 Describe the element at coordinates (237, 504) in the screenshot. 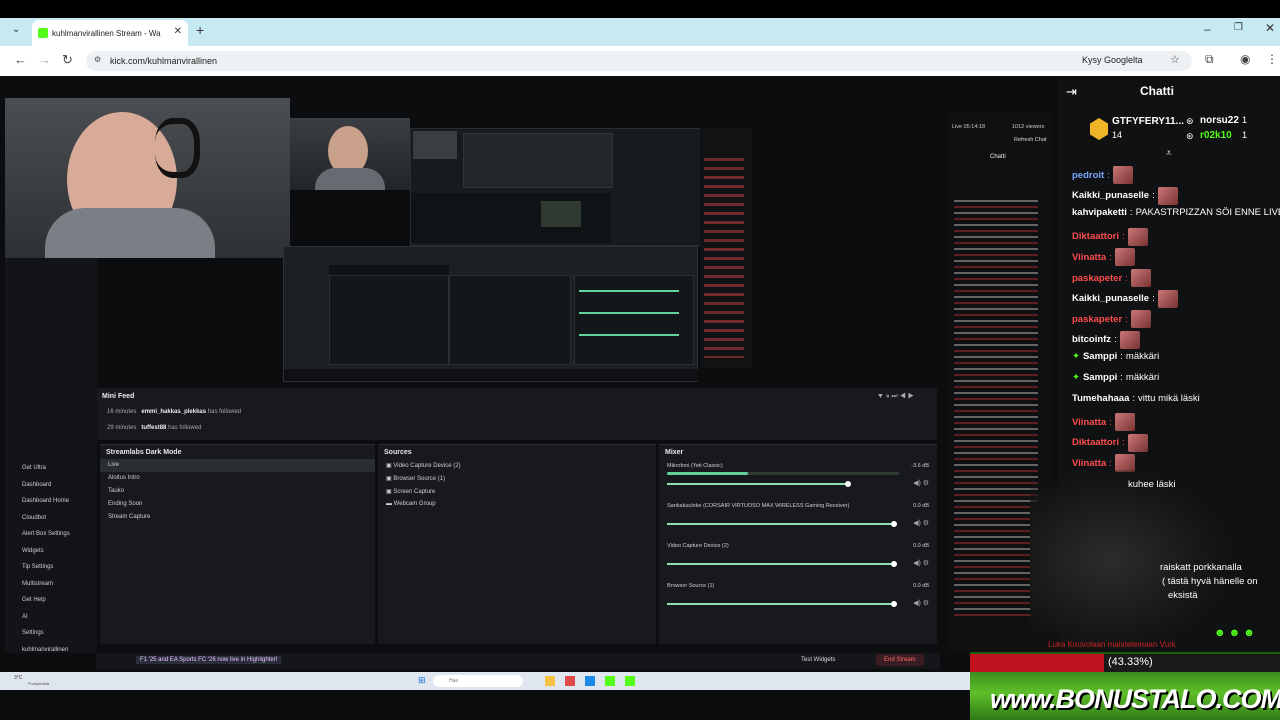

I see `scene-item: Ending Soon` at that location.